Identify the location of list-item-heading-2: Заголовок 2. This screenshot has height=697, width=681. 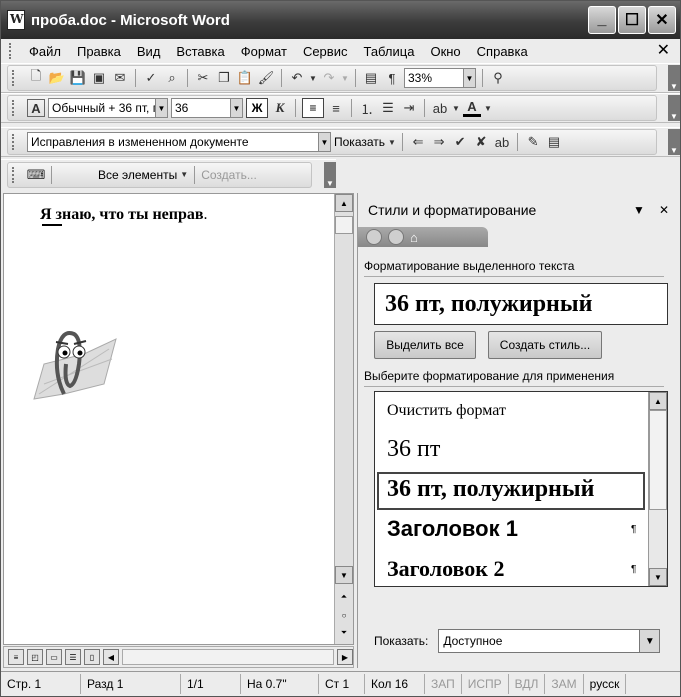
(445, 569).